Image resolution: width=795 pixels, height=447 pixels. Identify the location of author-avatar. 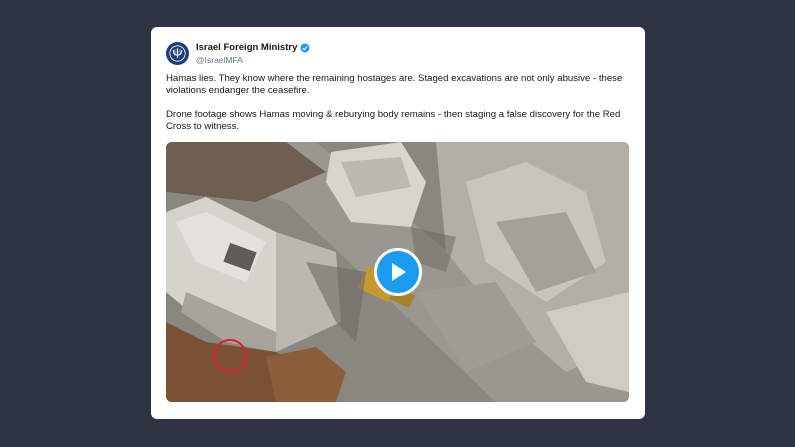
(177, 53).